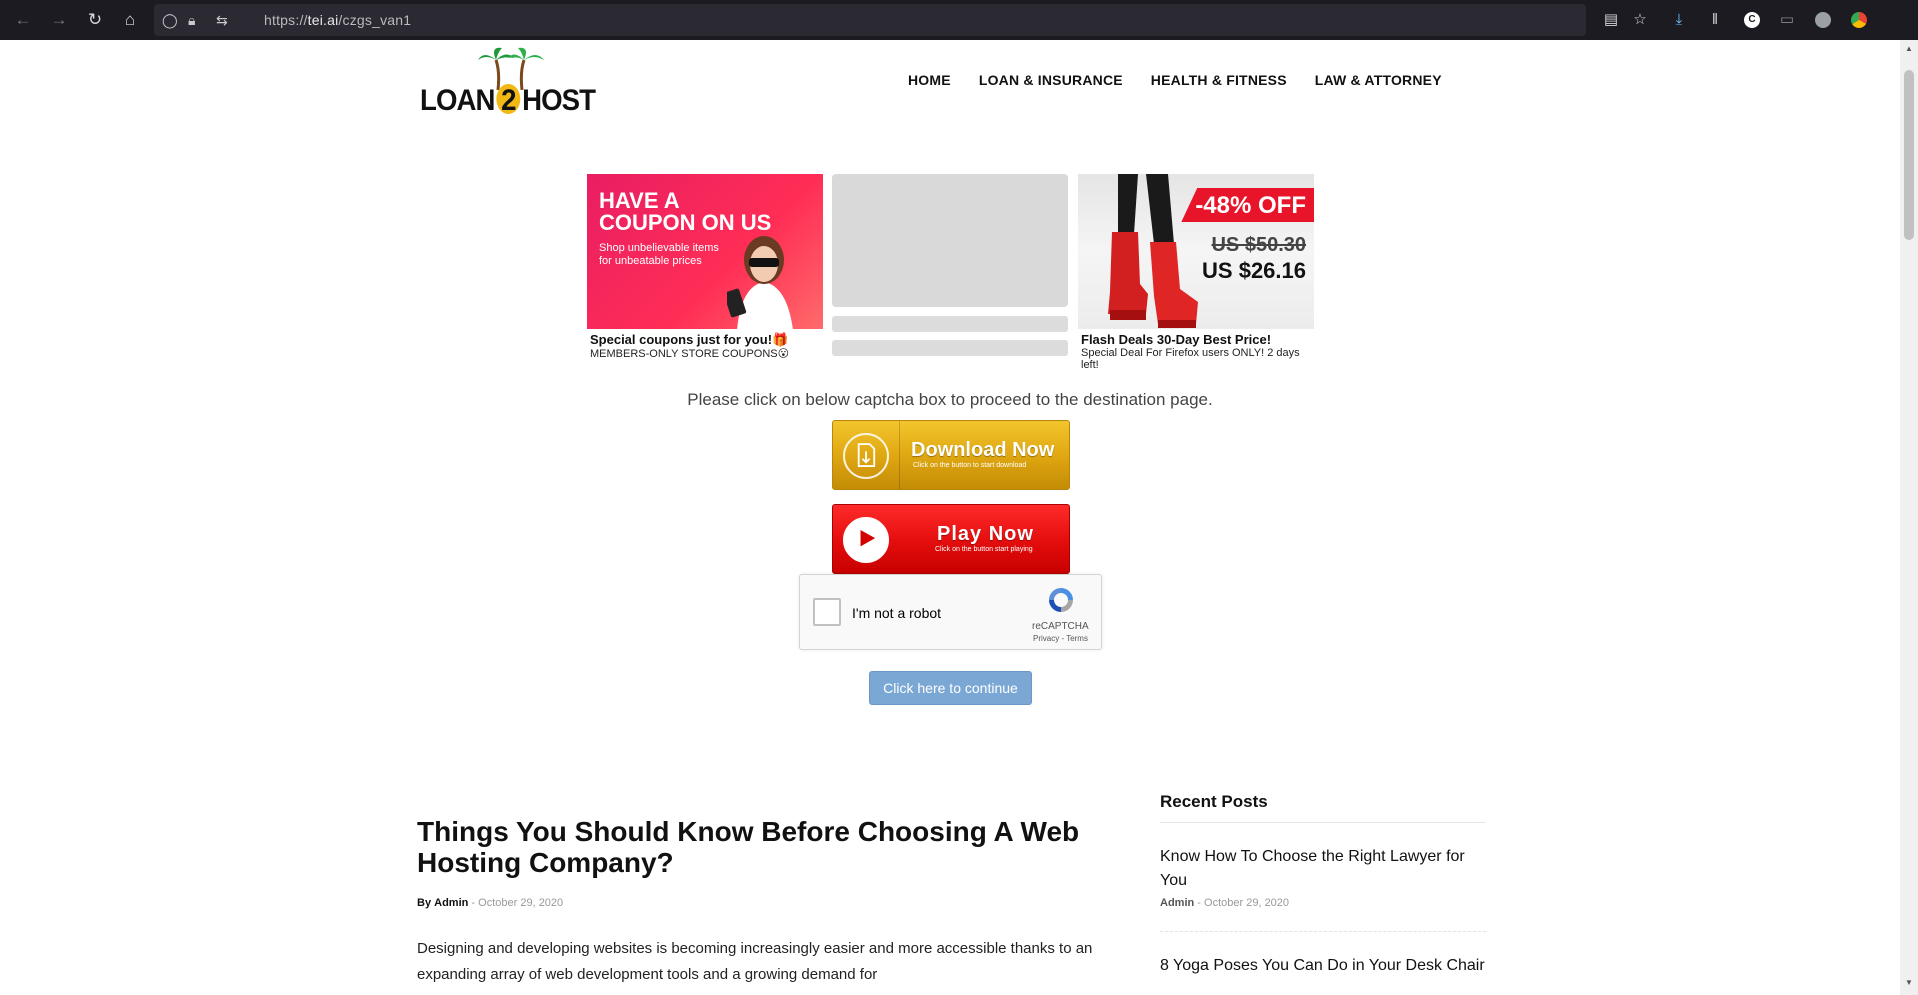  Describe the element at coordinates (508, 82) in the screenshot. I see `site-logo: LOAN 2 HOST` at that location.